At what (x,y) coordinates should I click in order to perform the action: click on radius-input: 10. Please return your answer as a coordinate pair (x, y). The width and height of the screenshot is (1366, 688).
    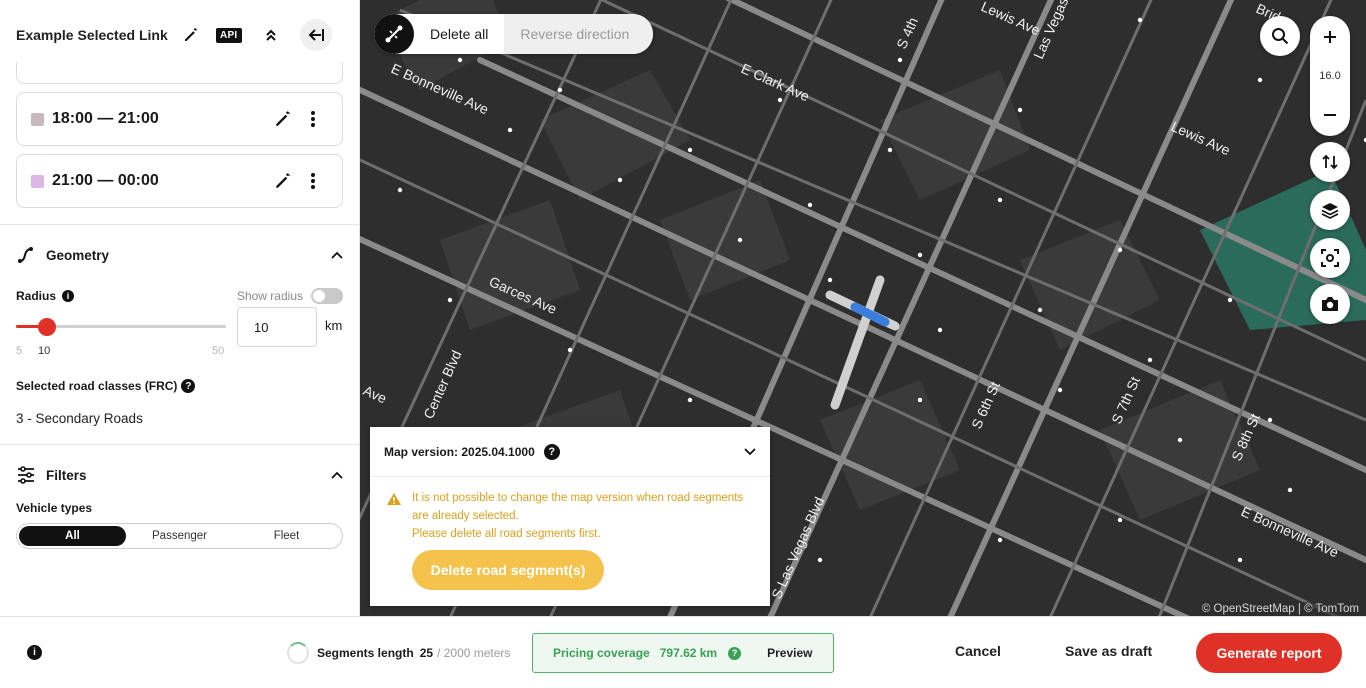
    Looking at the image, I should click on (277, 327).